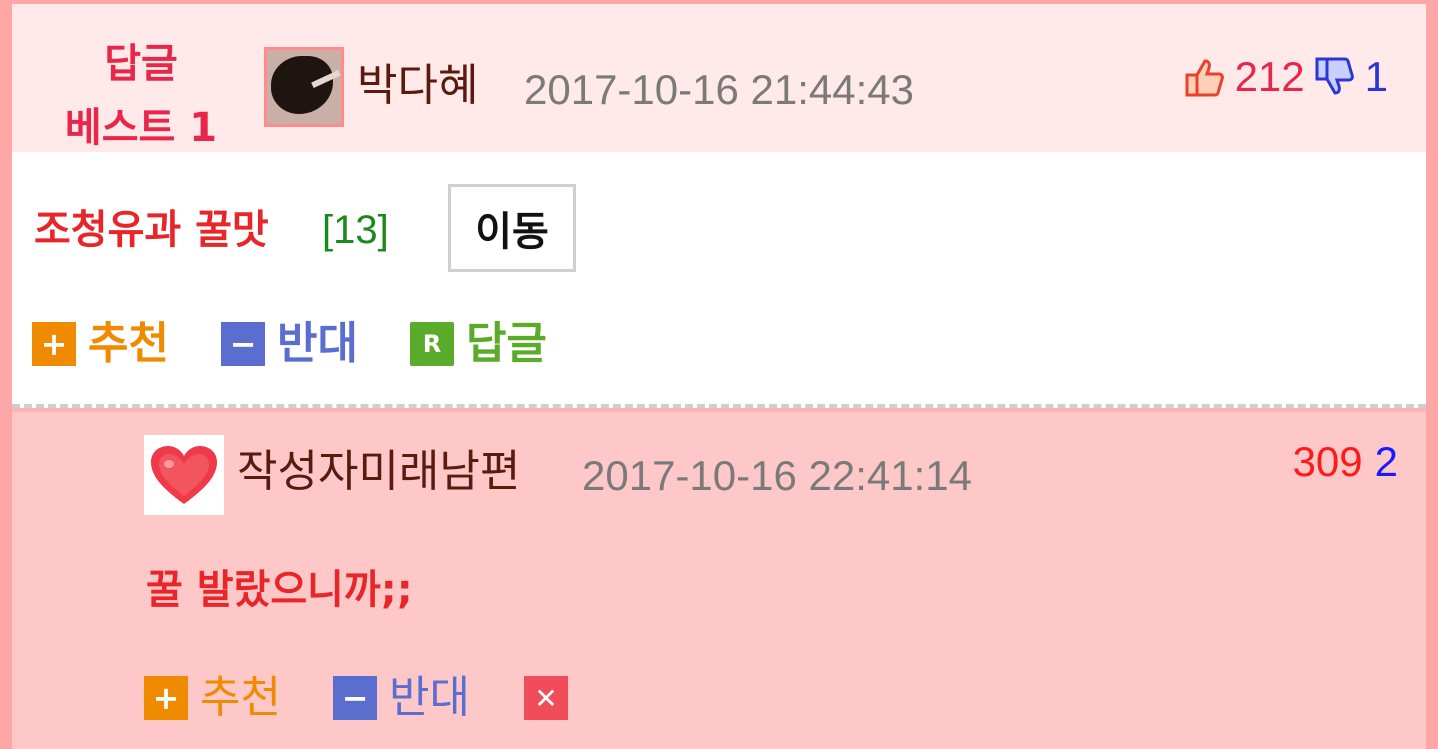  What do you see at coordinates (545, 698) in the screenshot?
I see `close-icon: ✕` at bounding box center [545, 698].